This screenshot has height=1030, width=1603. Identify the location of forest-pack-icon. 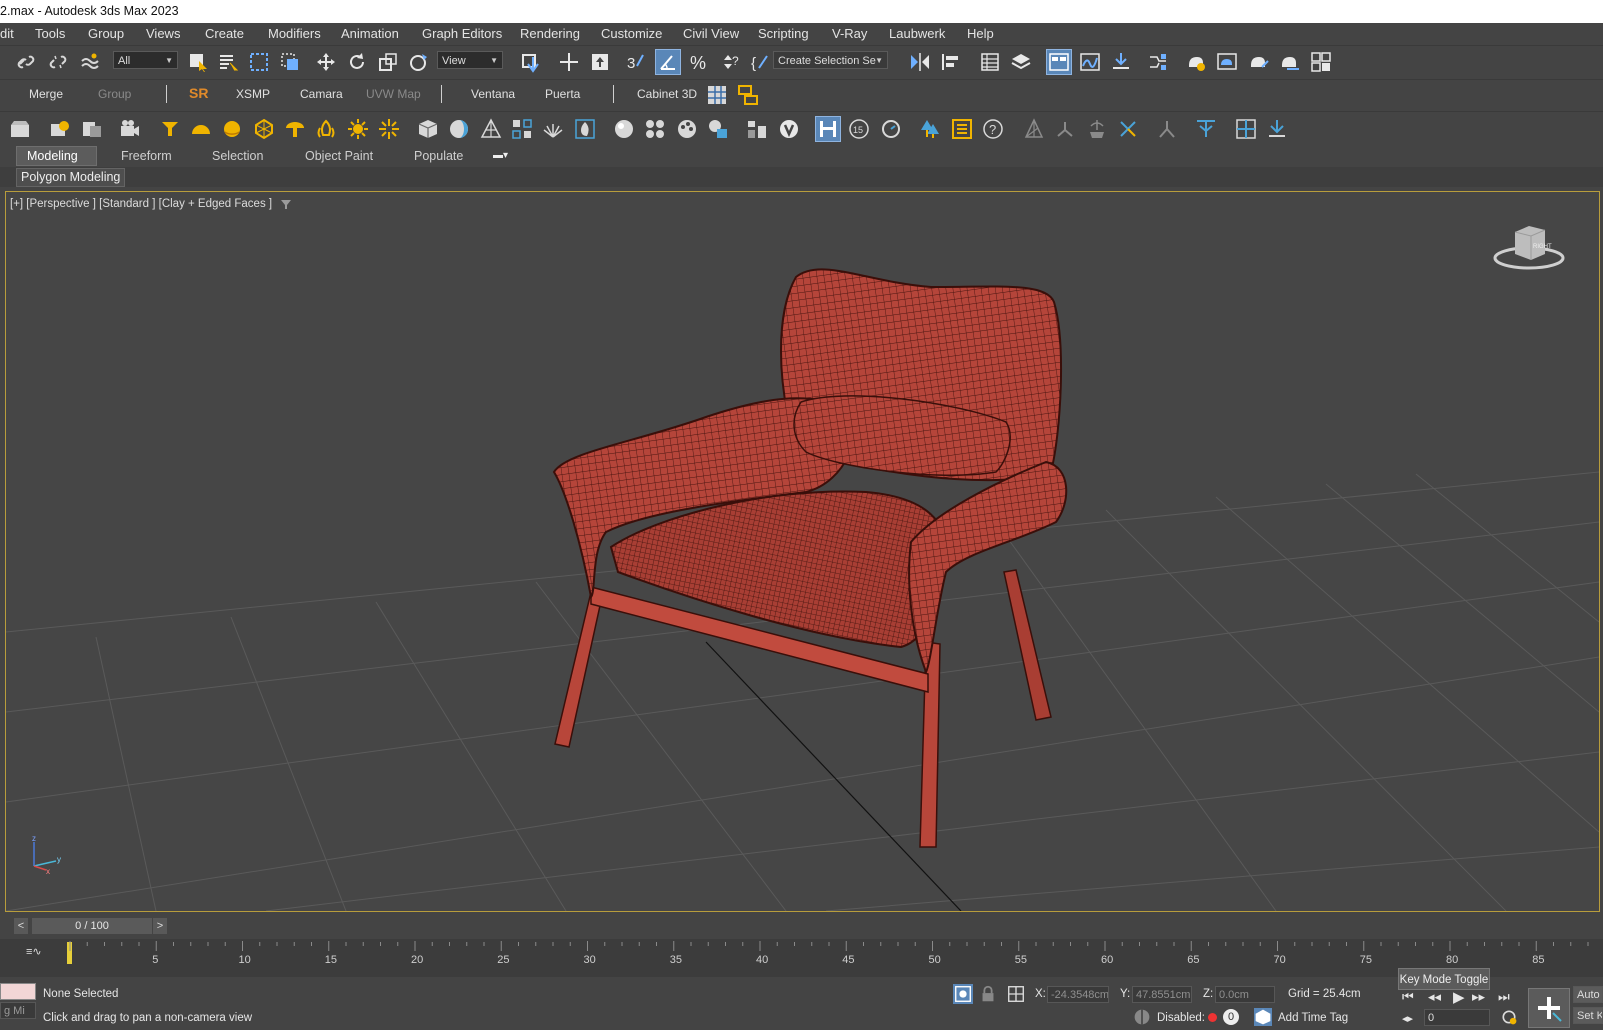
(930, 129).